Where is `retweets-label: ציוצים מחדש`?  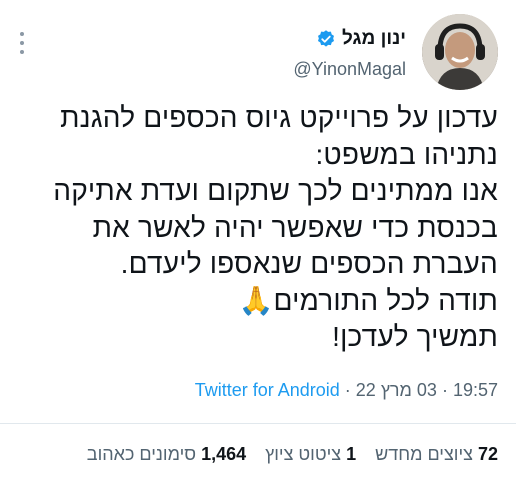 retweets-label: ציוצים מחדש is located at coordinates (424, 454).